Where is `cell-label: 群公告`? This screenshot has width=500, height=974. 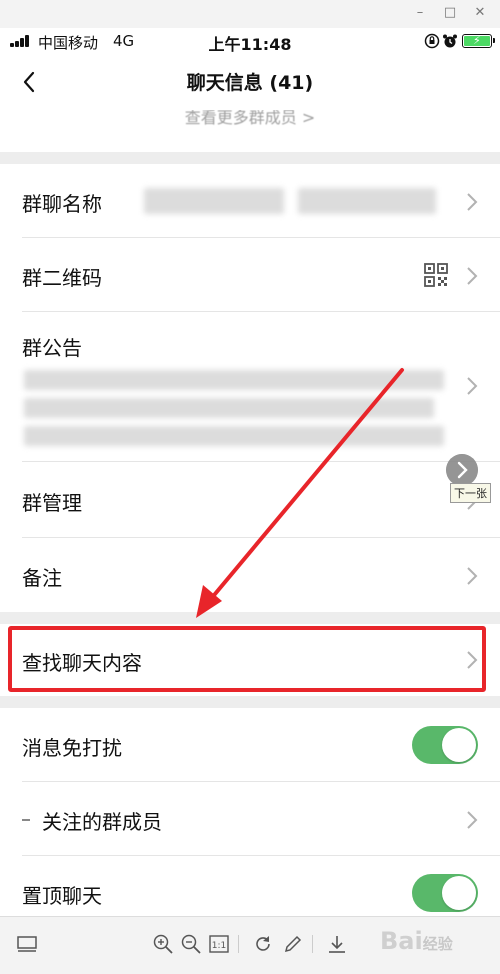 cell-label: 群公告 is located at coordinates (52, 348).